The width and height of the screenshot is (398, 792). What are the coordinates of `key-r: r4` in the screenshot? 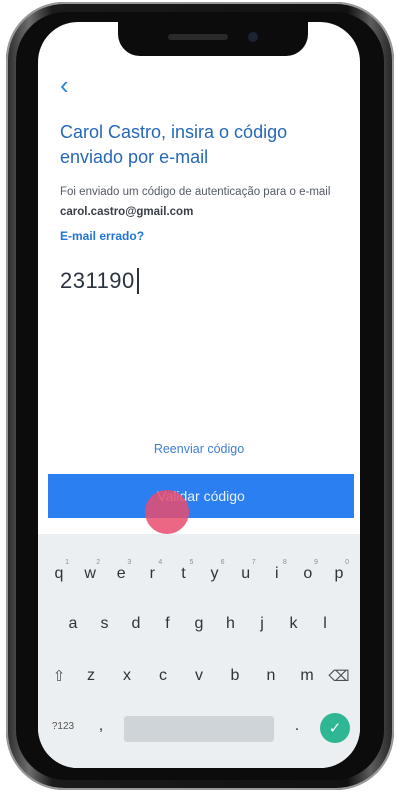 It's located at (152, 574).